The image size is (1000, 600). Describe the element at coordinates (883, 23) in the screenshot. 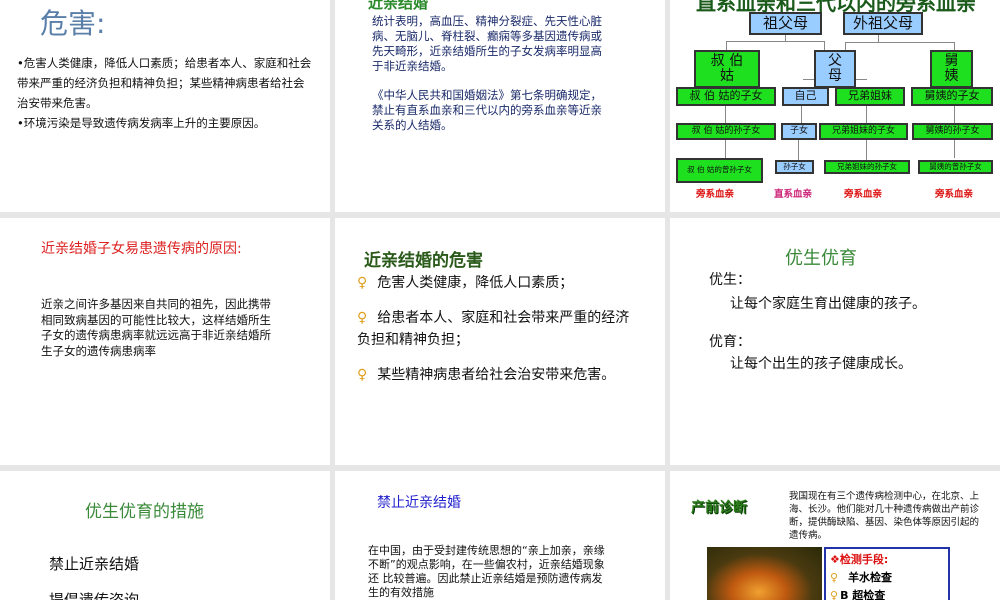

I see `node-maternal-grandparents: 外祖父母` at that location.